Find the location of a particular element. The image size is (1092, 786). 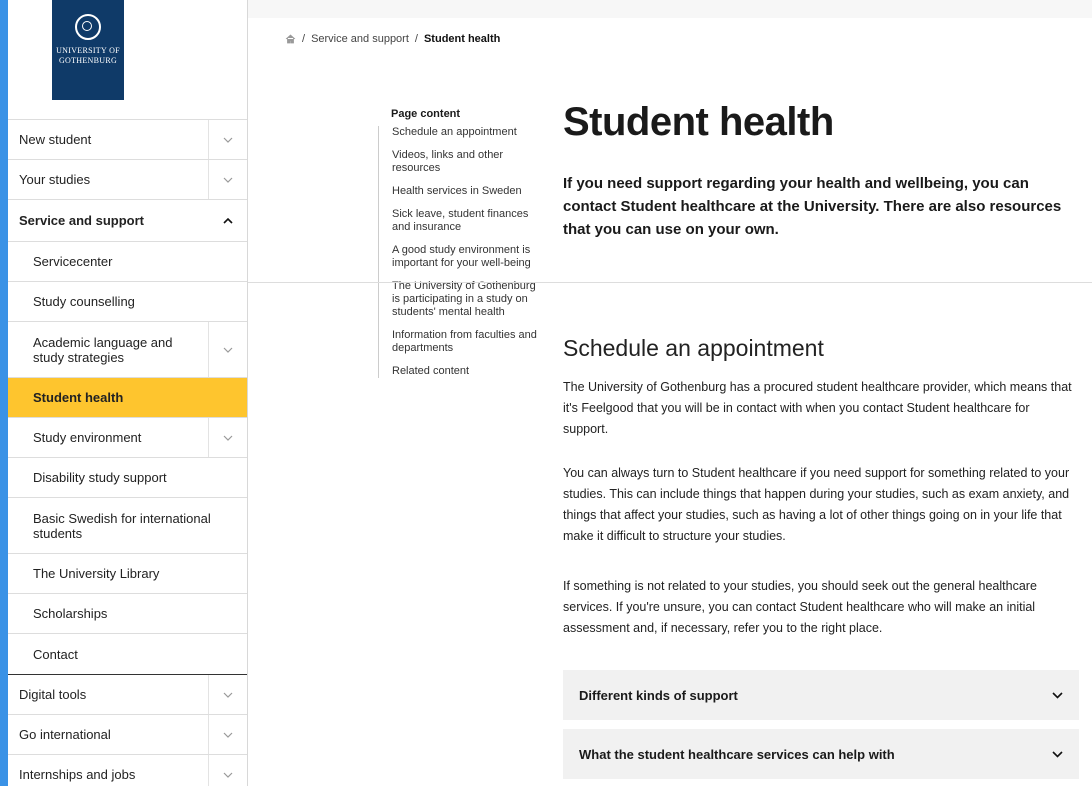

sidebar-item-label: Contact is located at coordinates (55, 654).